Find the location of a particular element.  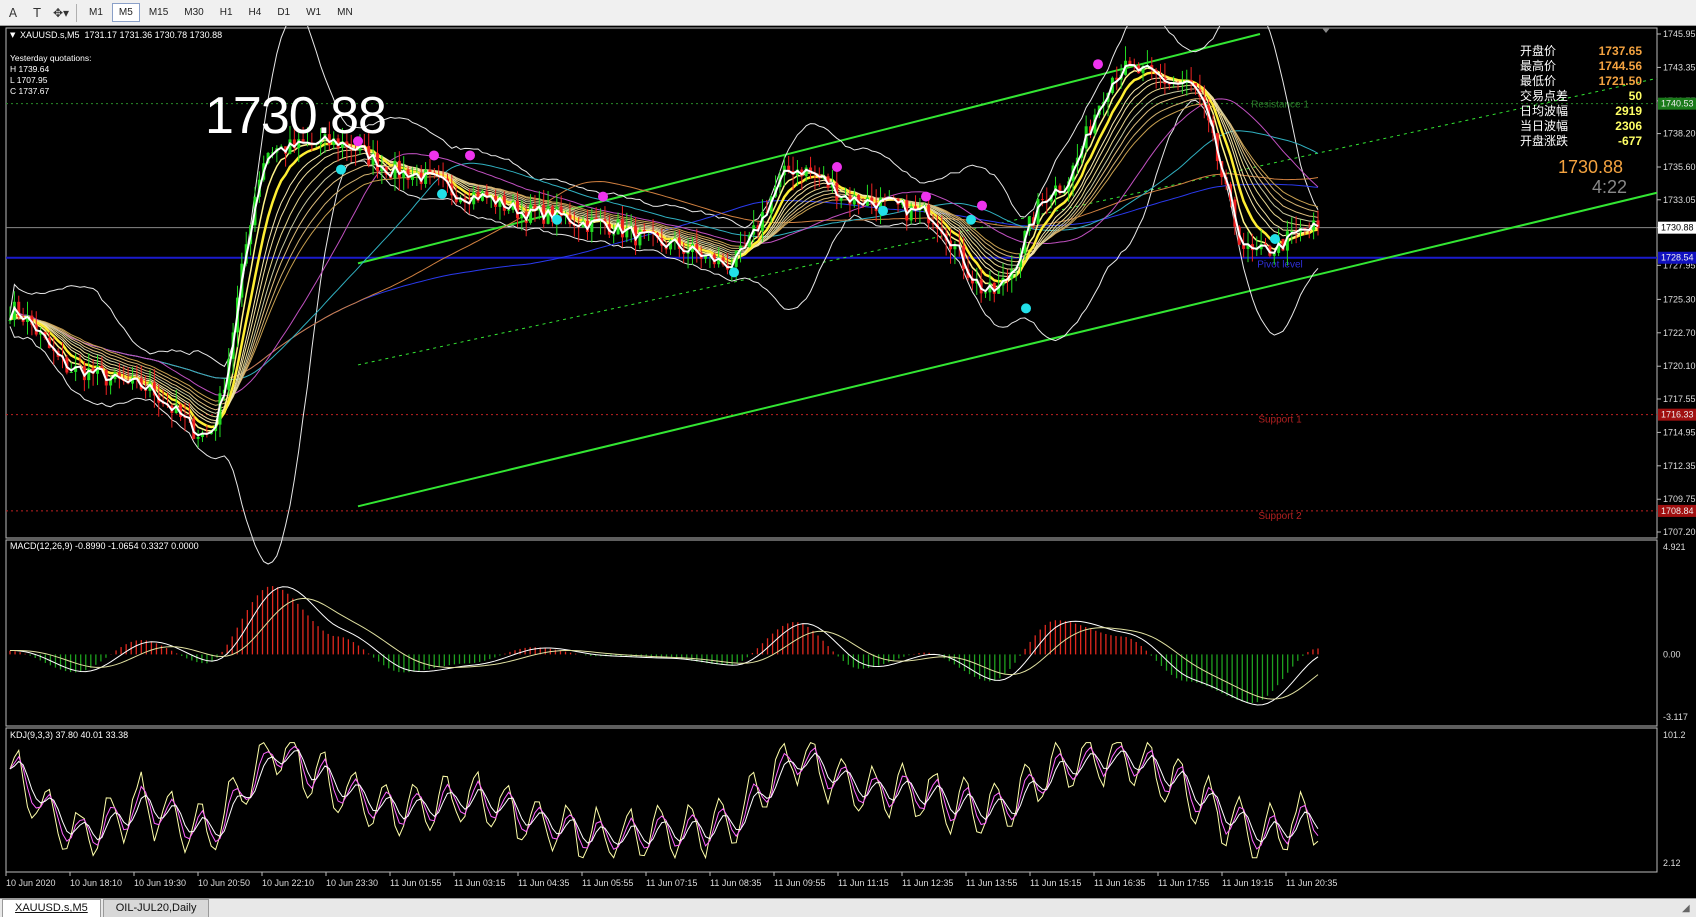

time-axis-label: 11 Jun 15:15 is located at coordinates (1055, 883).